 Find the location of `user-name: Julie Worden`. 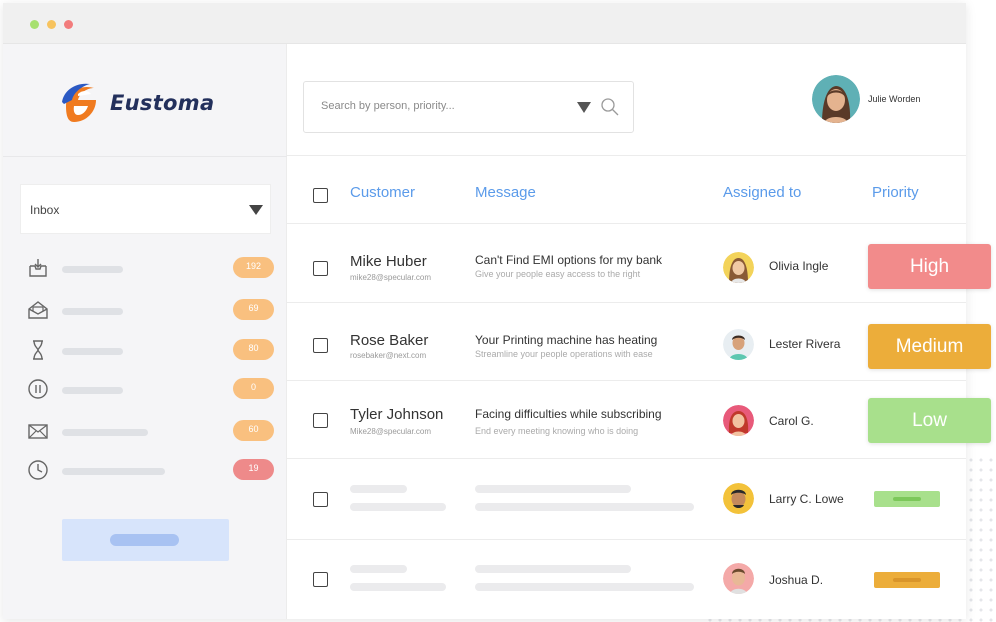

user-name: Julie Worden is located at coordinates (894, 99).